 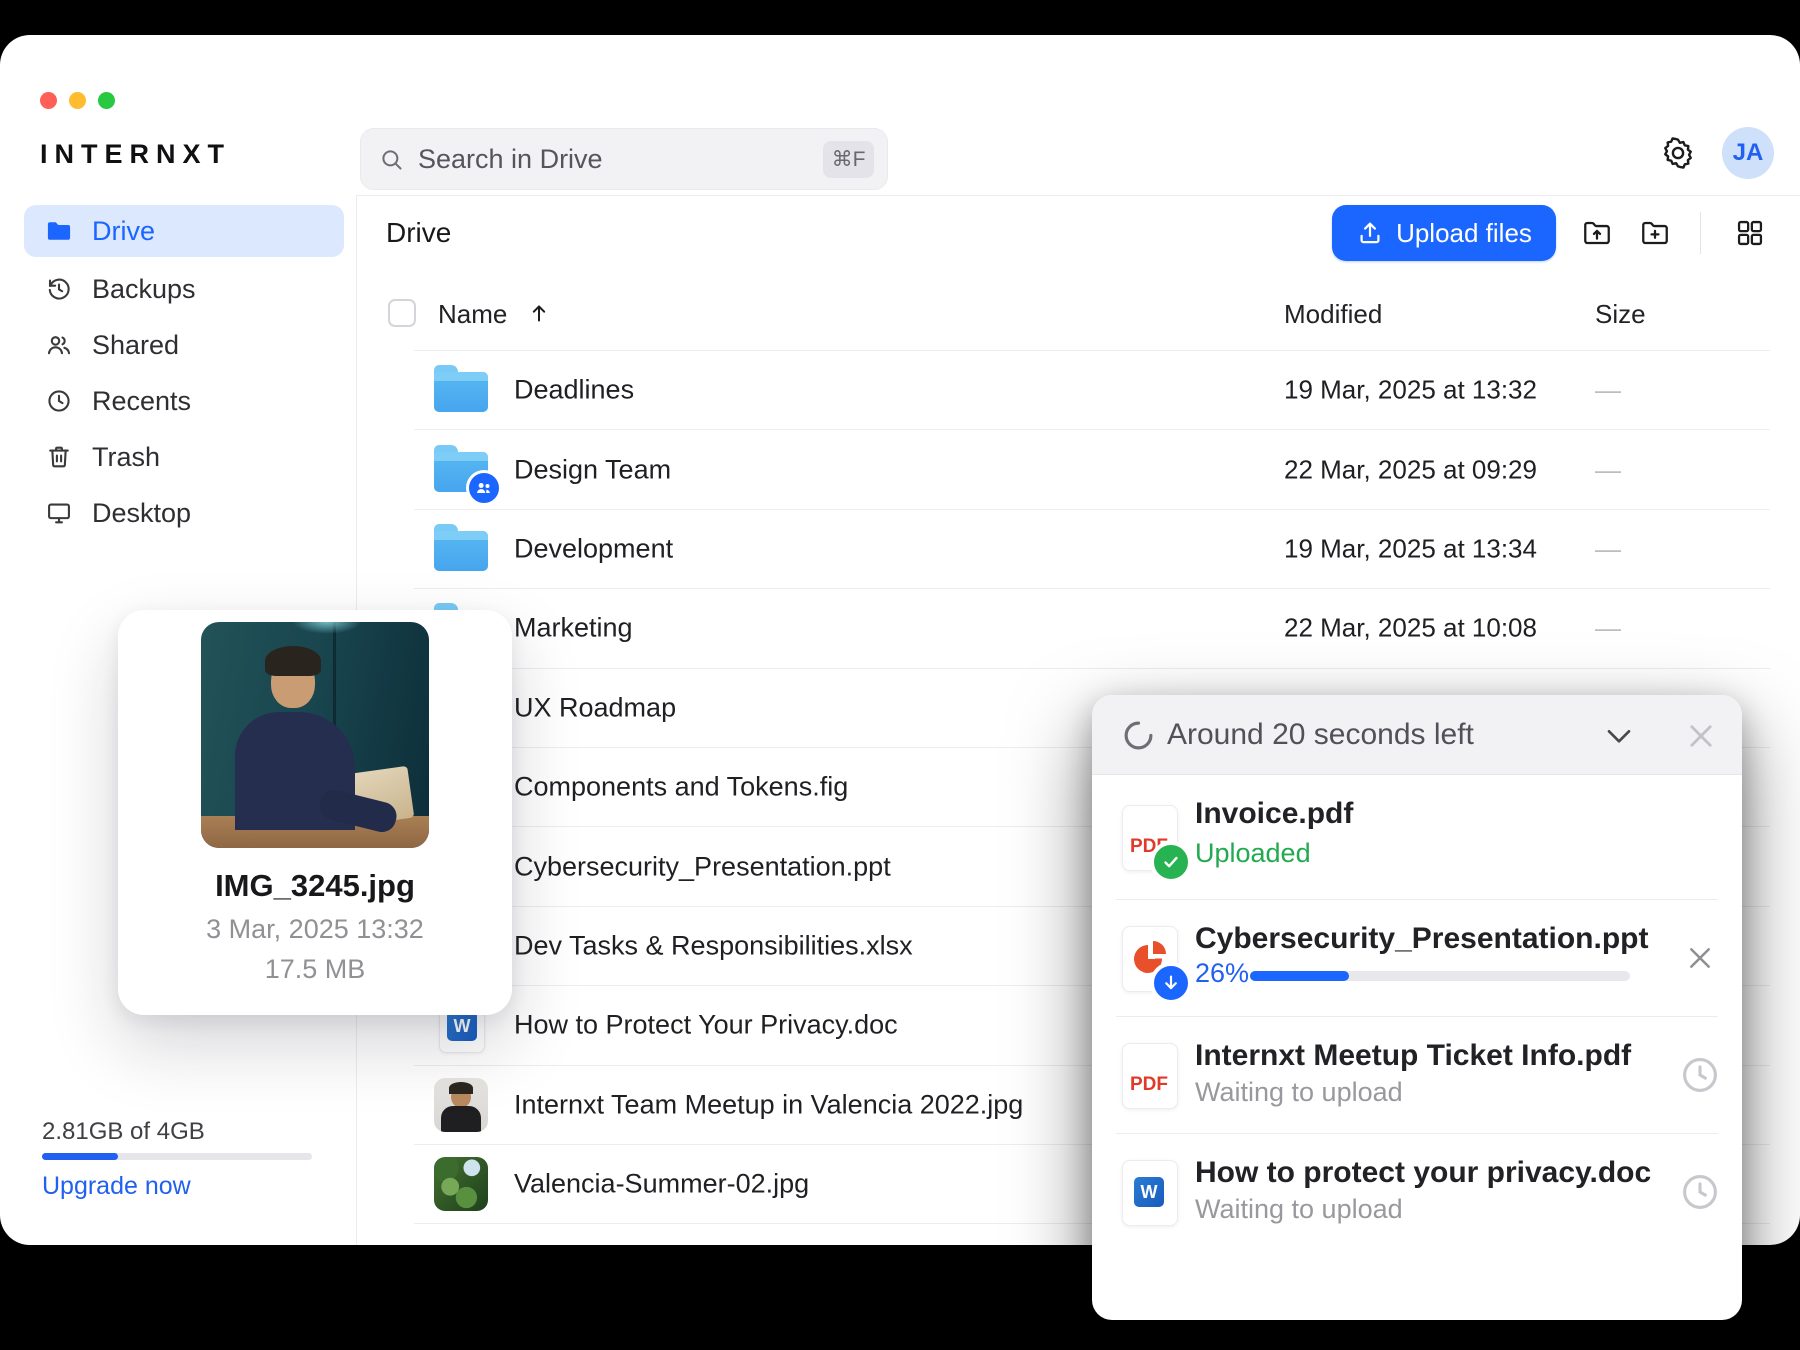 I want to click on close-window-button, so click(x=48, y=100).